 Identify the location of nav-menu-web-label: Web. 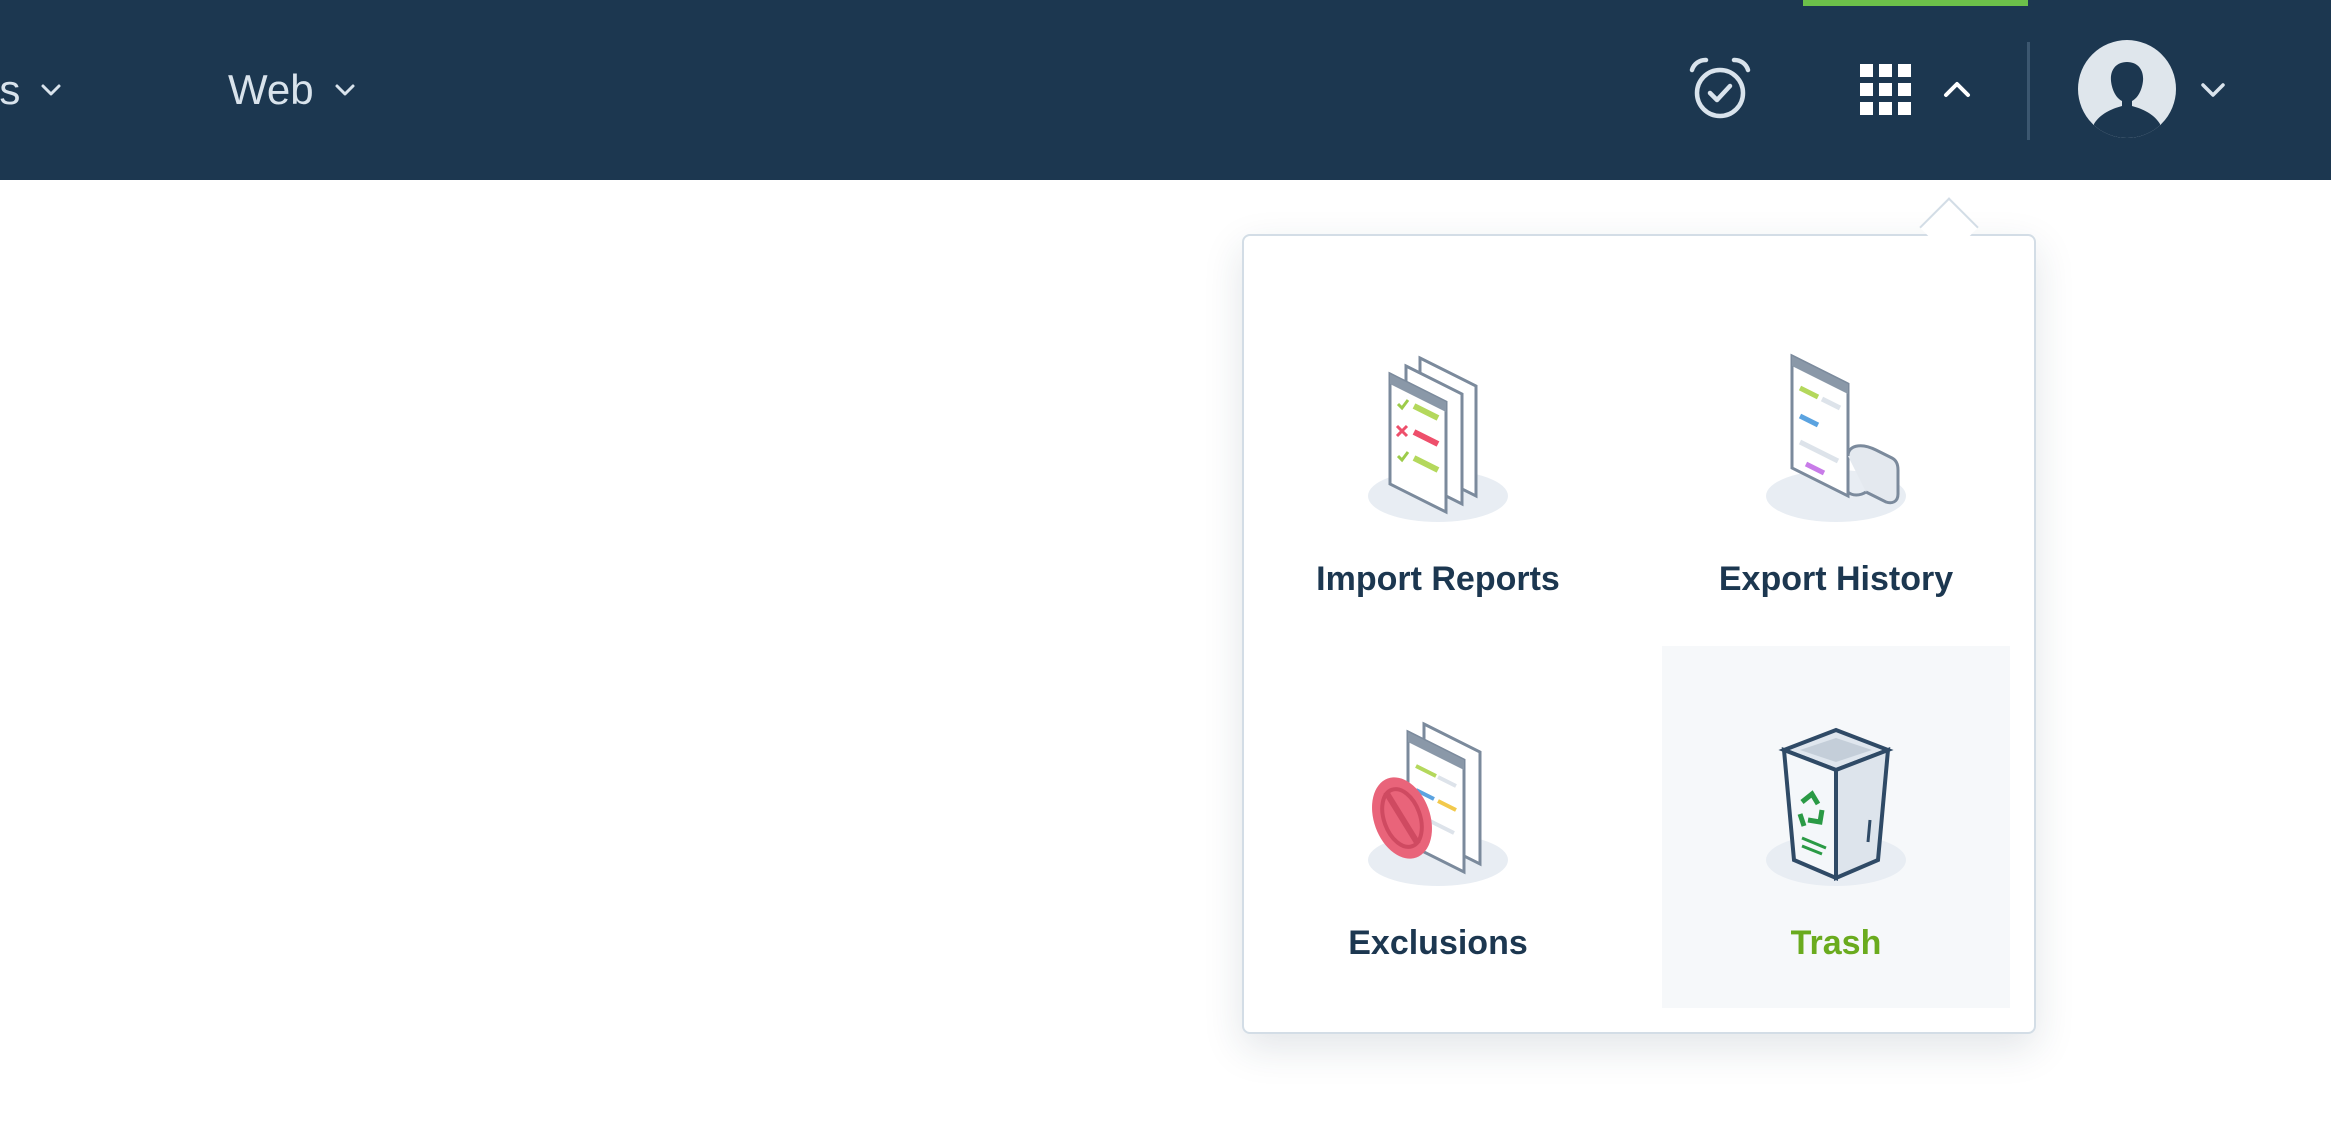
(271, 89).